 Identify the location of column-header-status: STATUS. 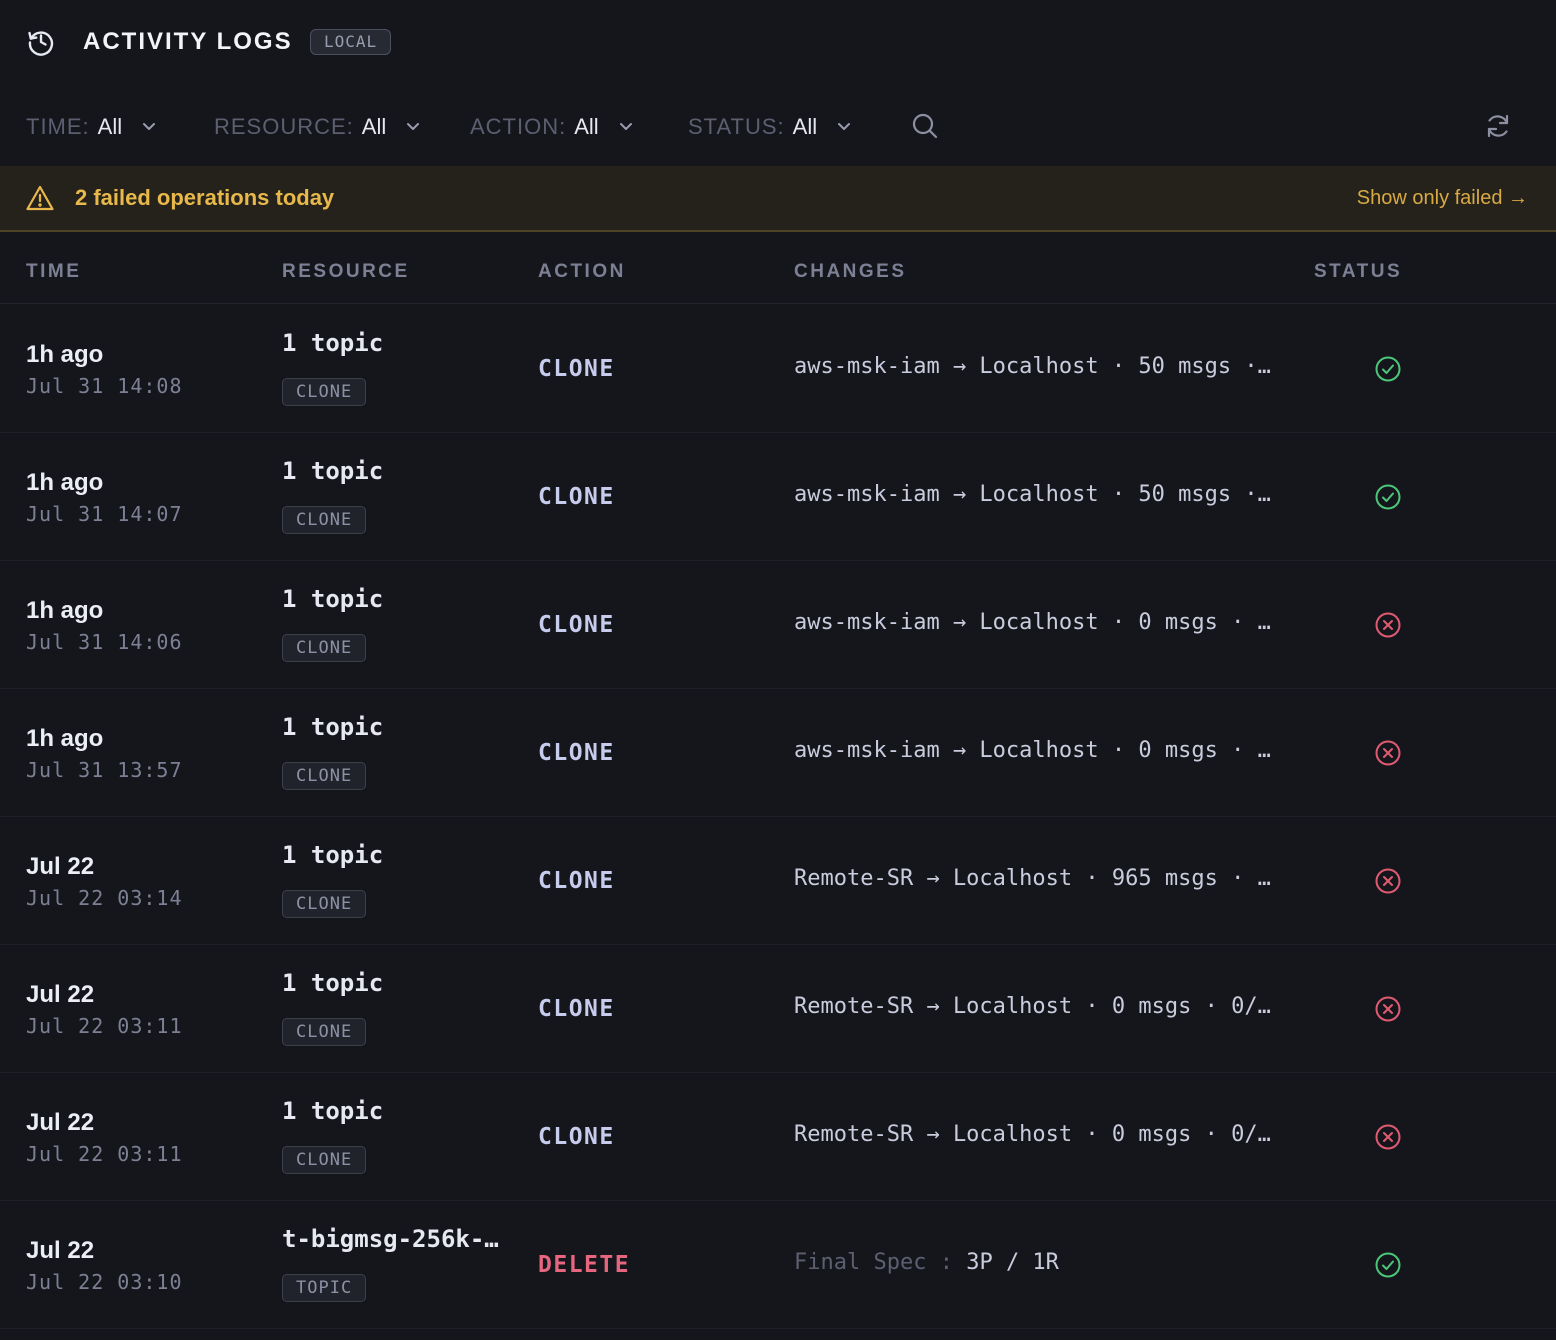
(1358, 272).